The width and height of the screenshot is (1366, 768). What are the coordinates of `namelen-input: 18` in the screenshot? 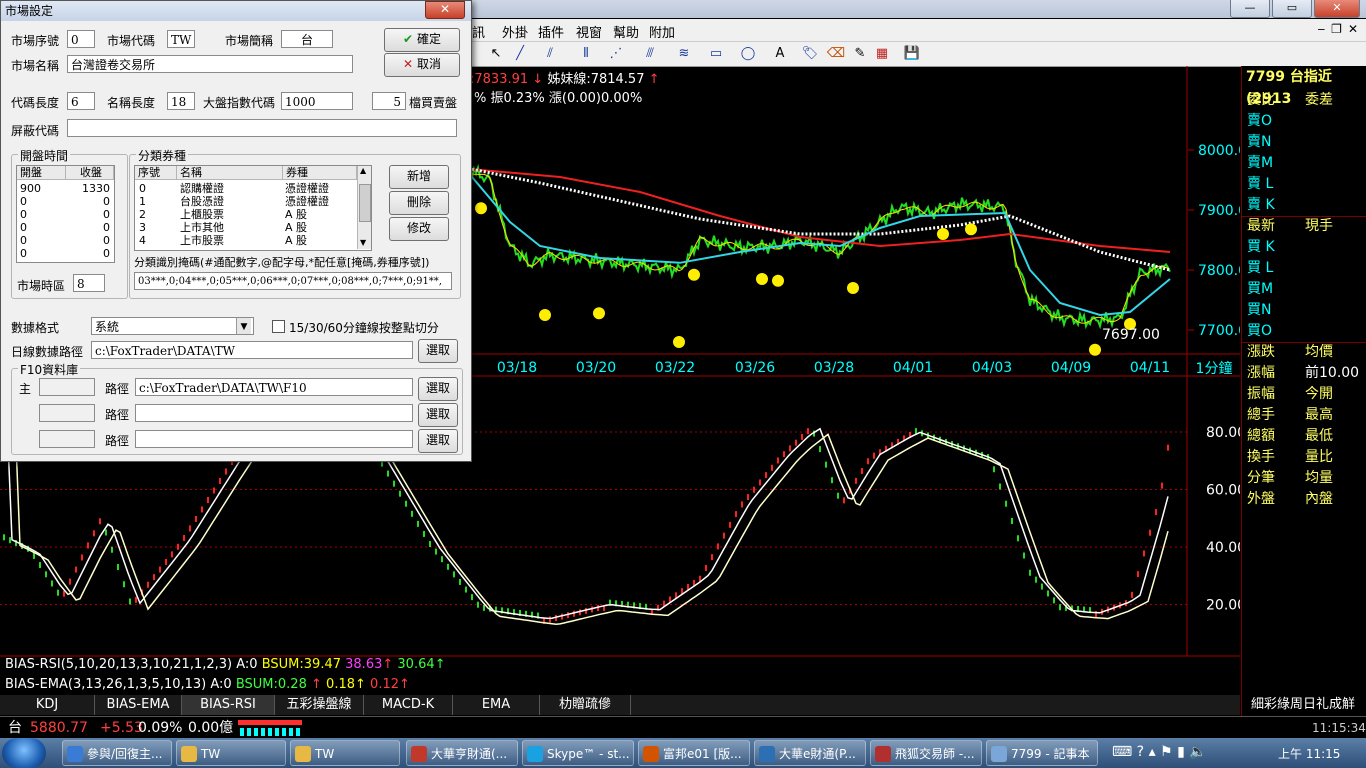 It's located at (181, 101).